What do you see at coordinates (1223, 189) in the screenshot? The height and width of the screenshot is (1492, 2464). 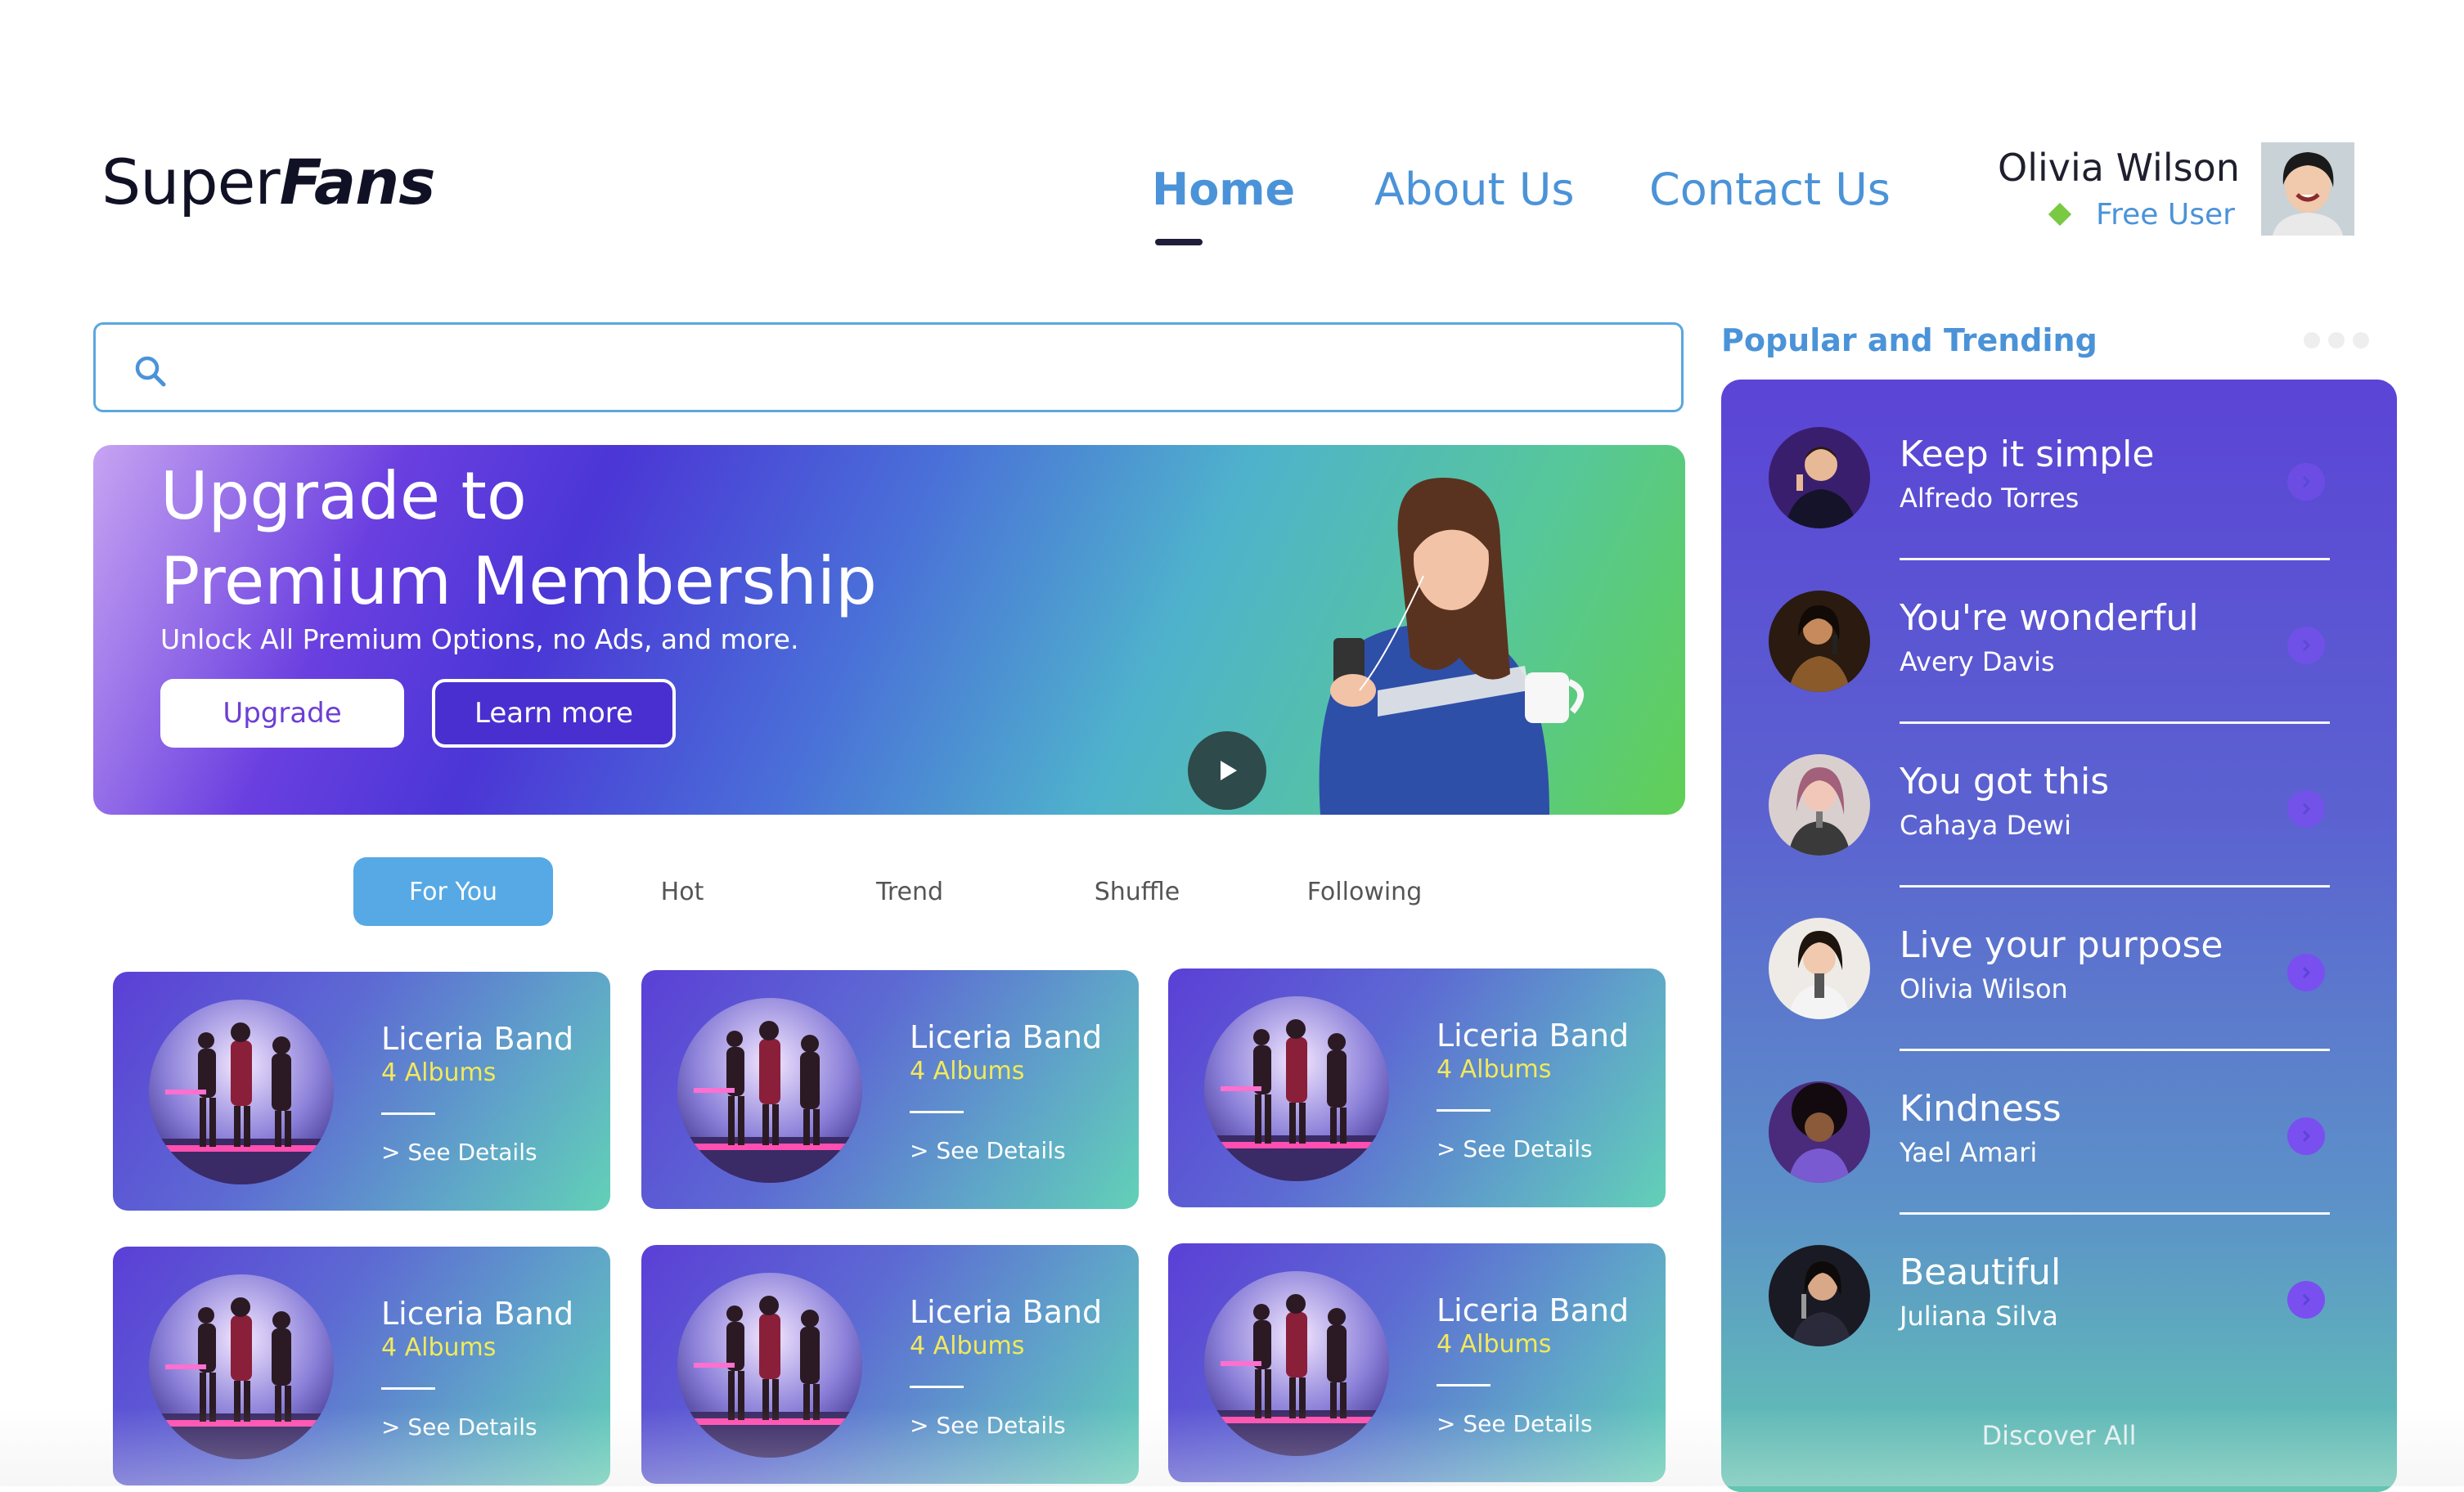 I see `nav-home: Home` at bounding box center [1223, 189].